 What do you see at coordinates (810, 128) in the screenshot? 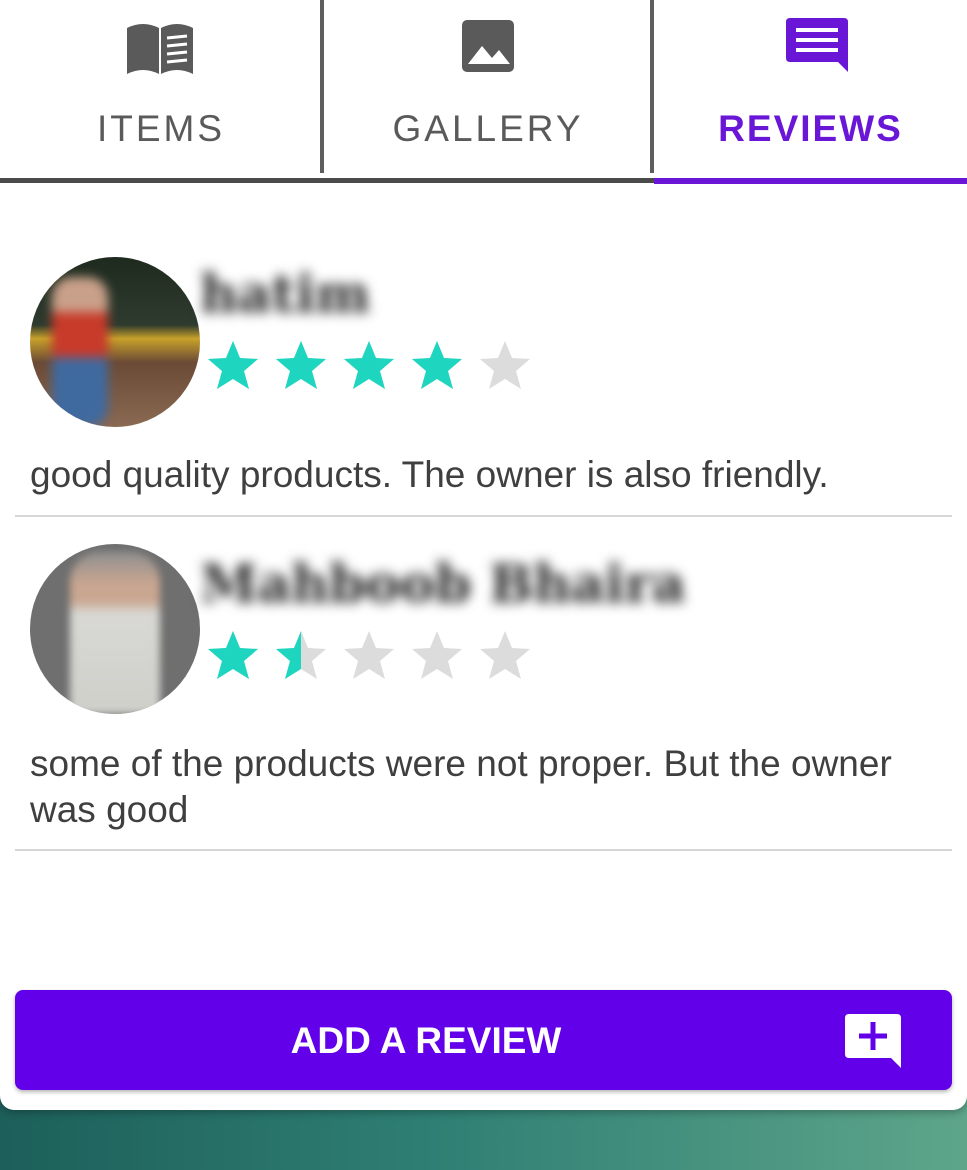
I see `tab-reviews-label: REVIEWS` at bounding box center [810, 128].